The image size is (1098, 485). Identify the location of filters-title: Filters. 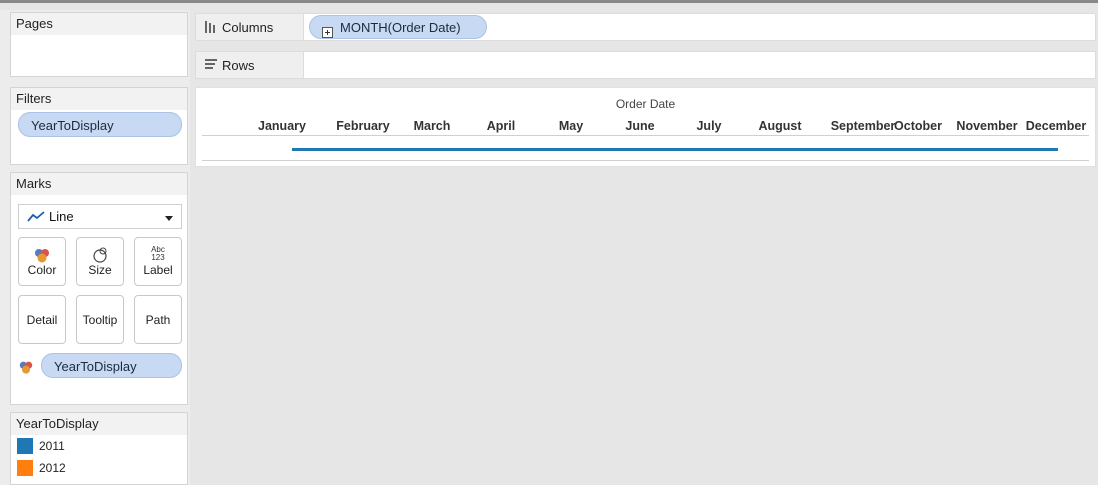
(99, 99).